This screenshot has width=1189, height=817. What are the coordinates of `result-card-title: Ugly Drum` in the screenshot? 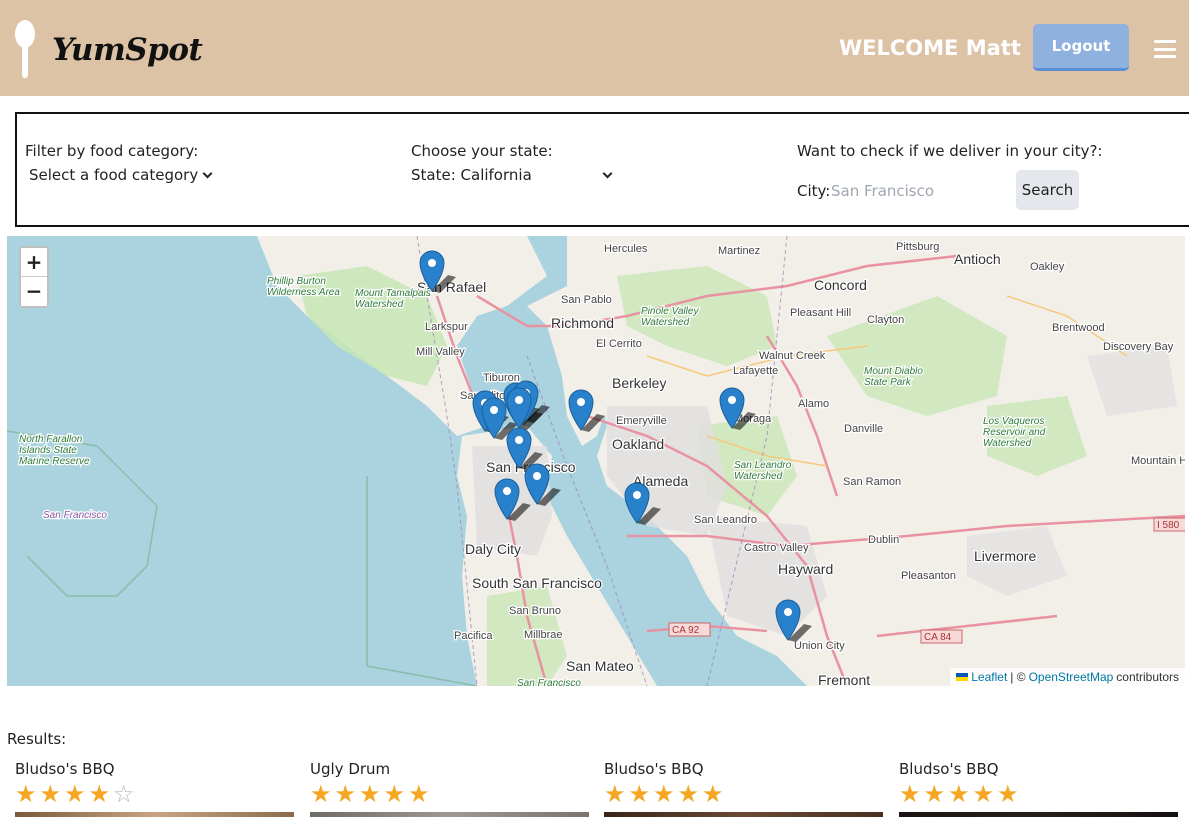 It's located at (449, 769).